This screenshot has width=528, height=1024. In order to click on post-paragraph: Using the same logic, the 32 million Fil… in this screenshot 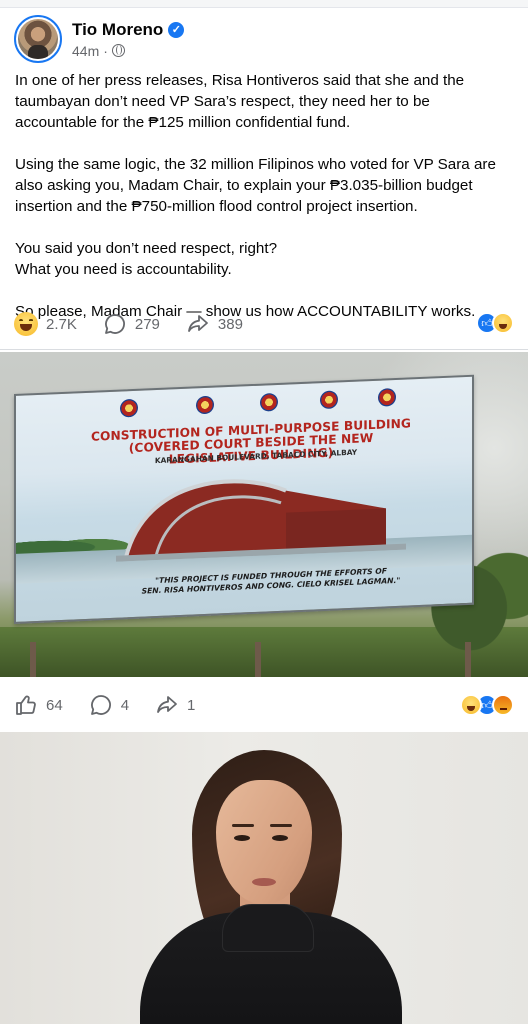, I will do `click(255, 185)`.